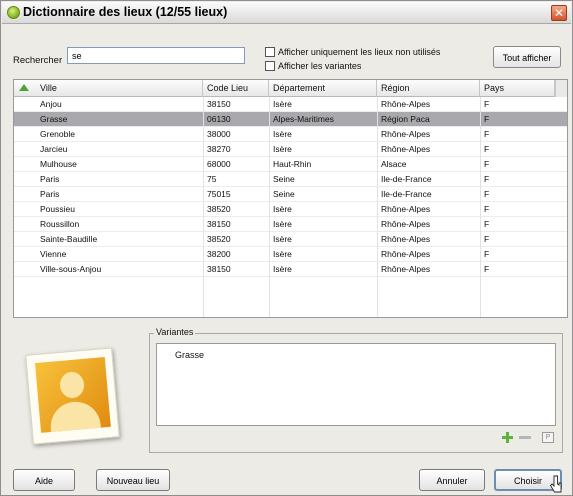 This screenshot has width=573, height=496. What do you see at coordinates (38, 60) in the screenshot?
I see `search-label: Rechercher` at bounding box center [38, 60].